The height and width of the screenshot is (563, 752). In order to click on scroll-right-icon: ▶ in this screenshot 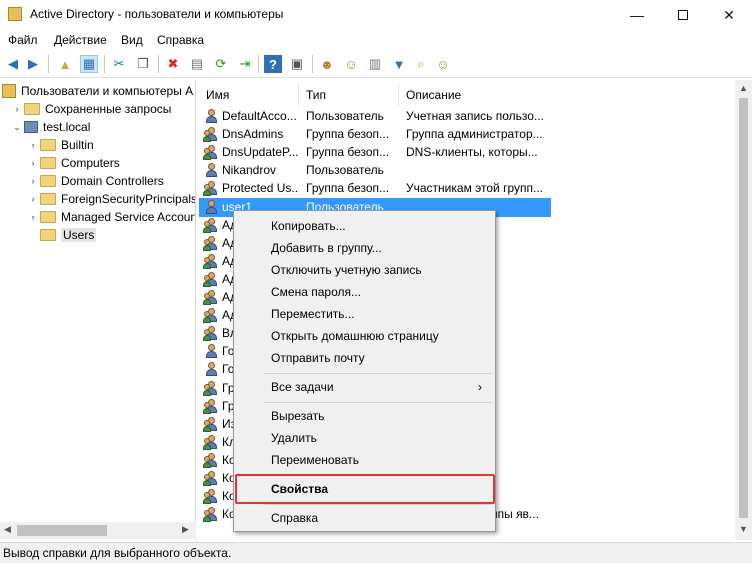, I will do `click(185, 529)`.